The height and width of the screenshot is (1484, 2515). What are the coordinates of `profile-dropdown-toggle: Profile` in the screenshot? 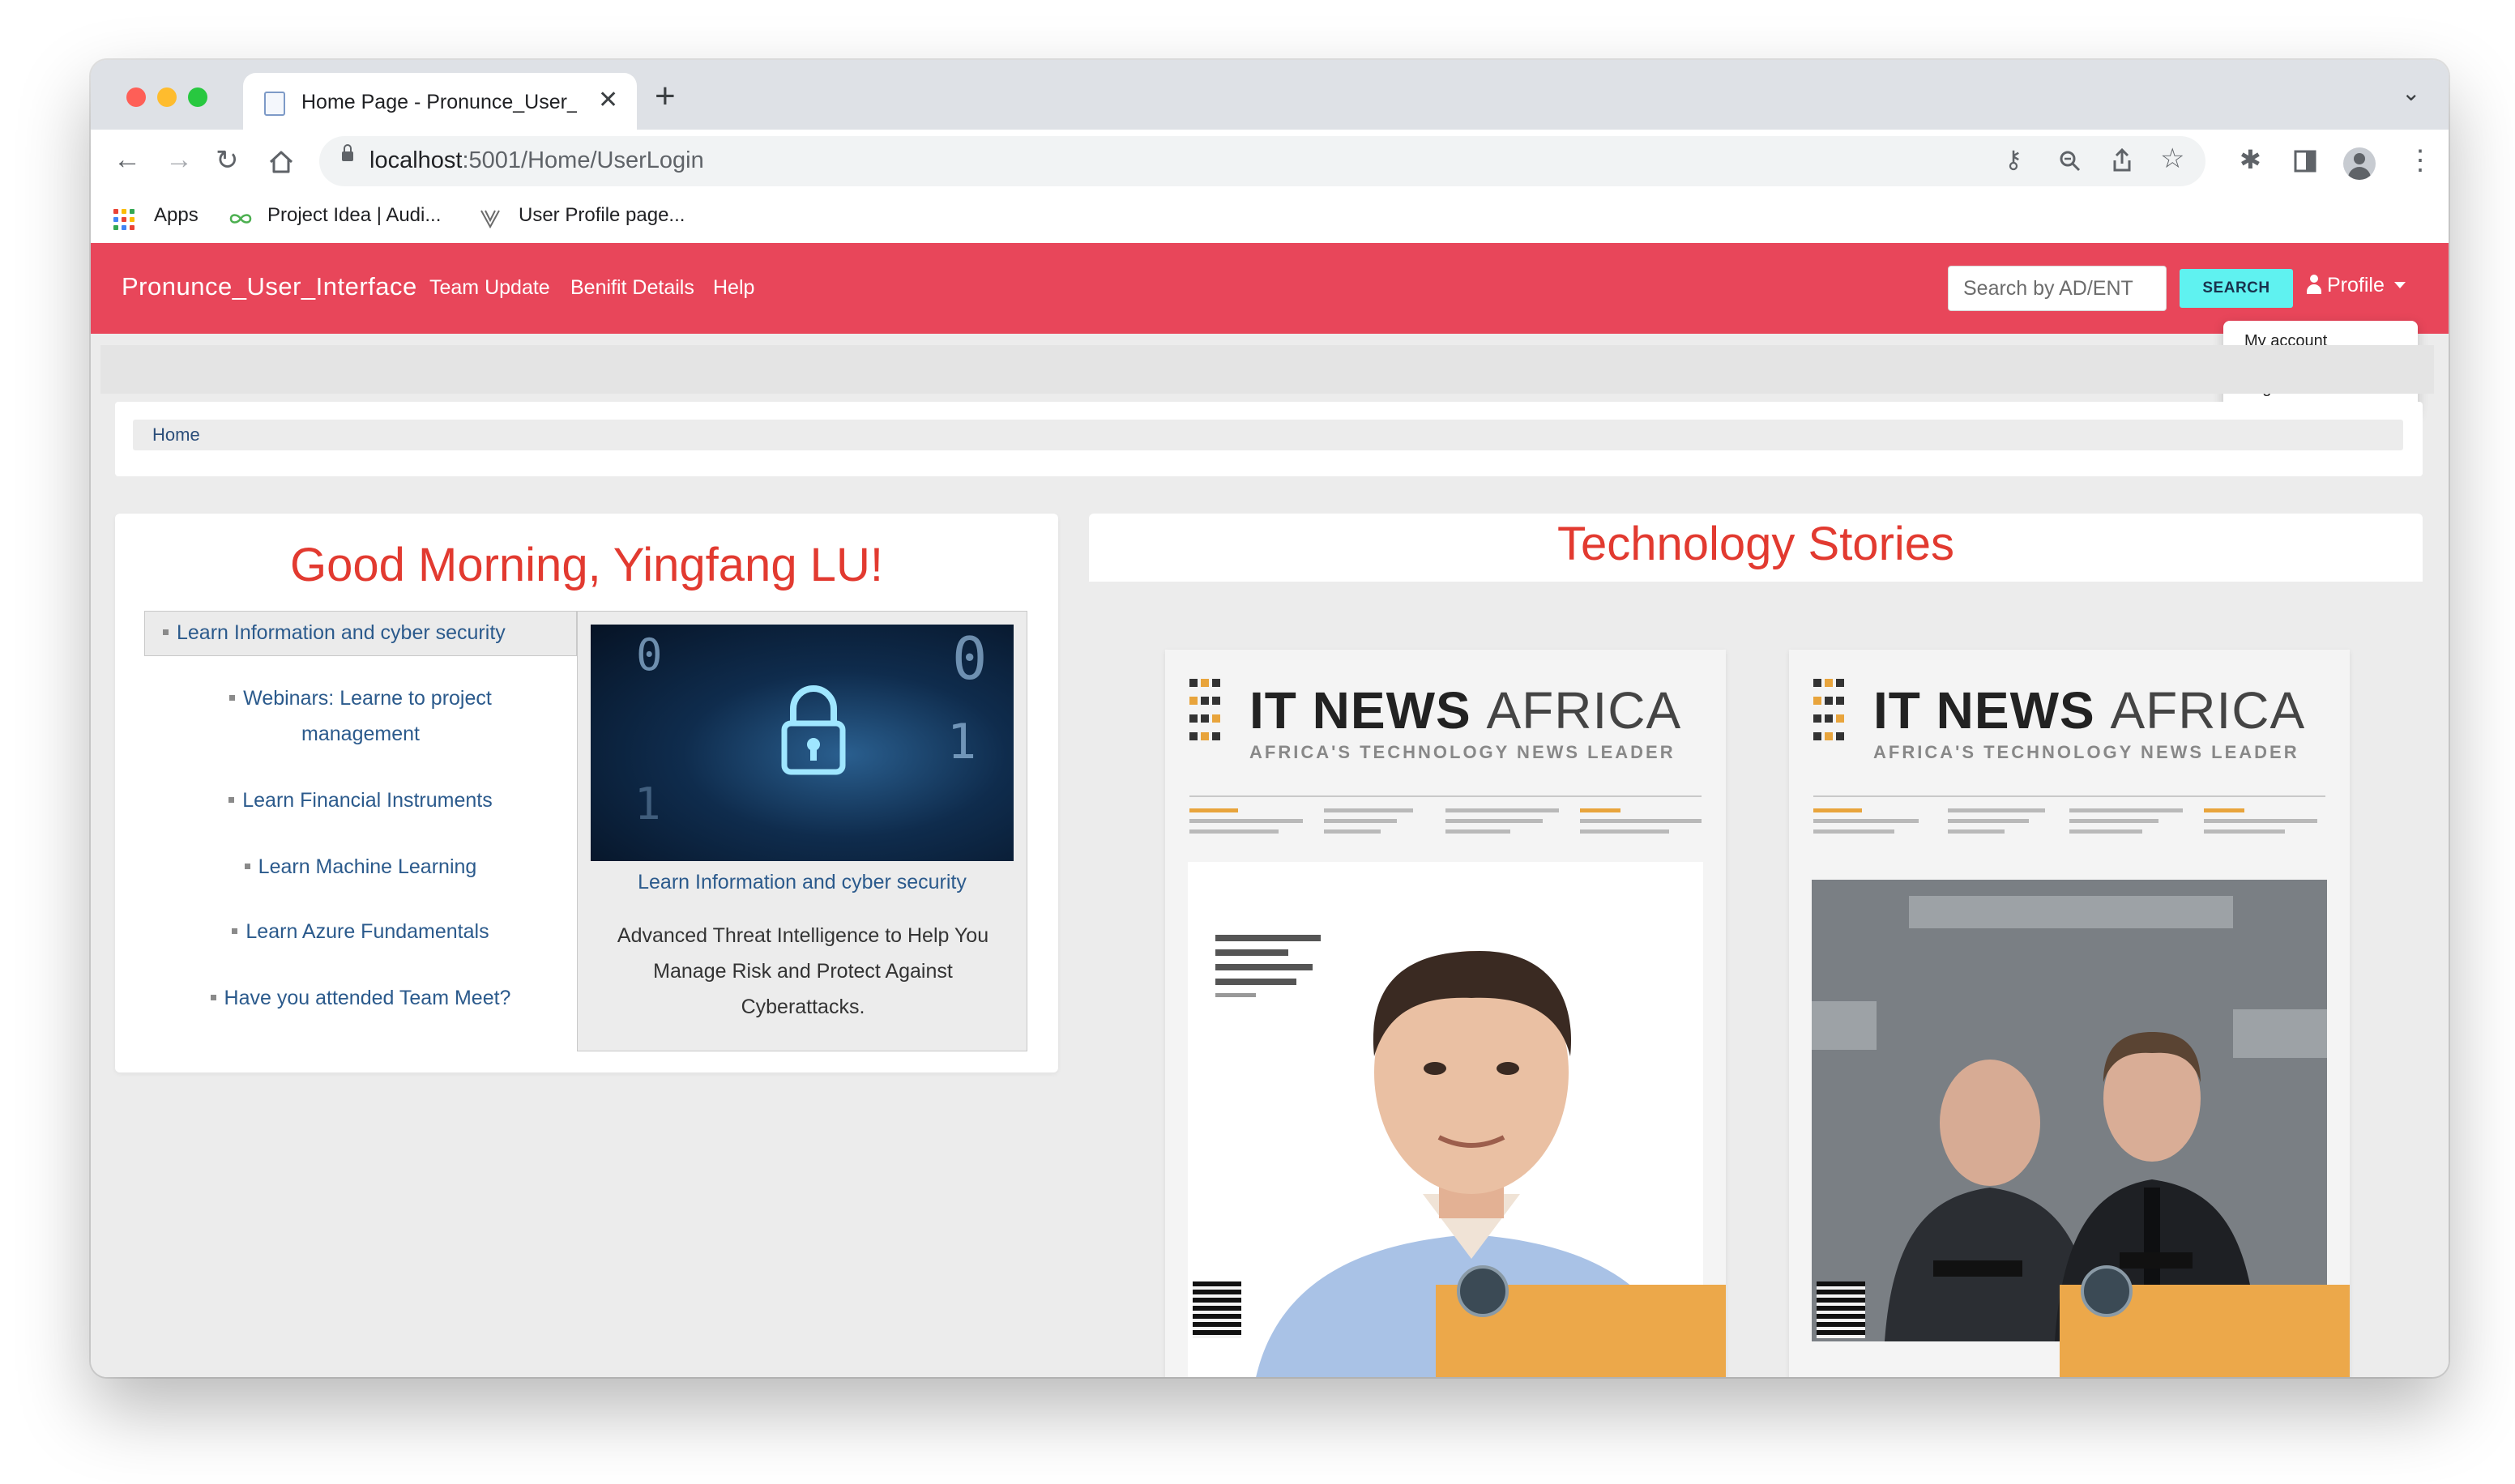 It's located at (2356, 285).